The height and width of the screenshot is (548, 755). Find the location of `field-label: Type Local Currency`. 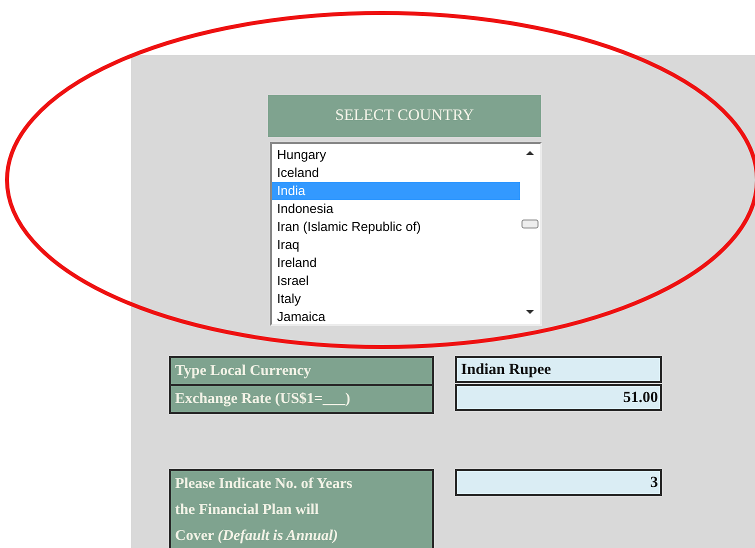

field-label: Type Local Currency is located at coordinates (243, 371).